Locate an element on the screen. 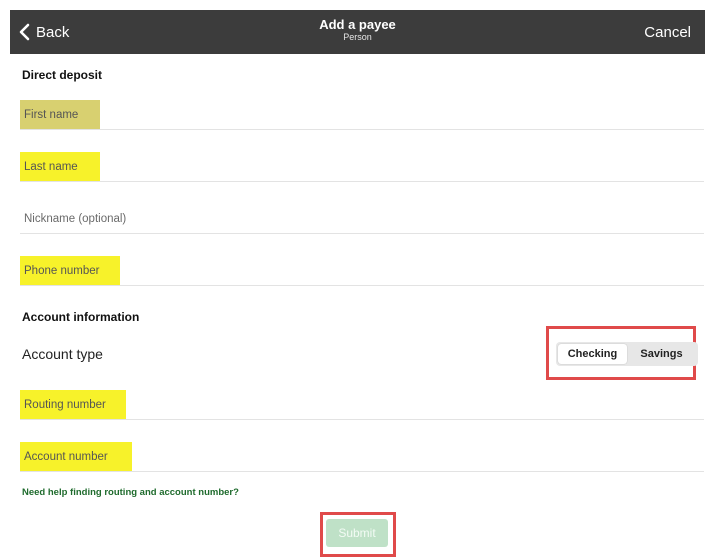  account-type-label: Account type is located at coordinates (62, 354).